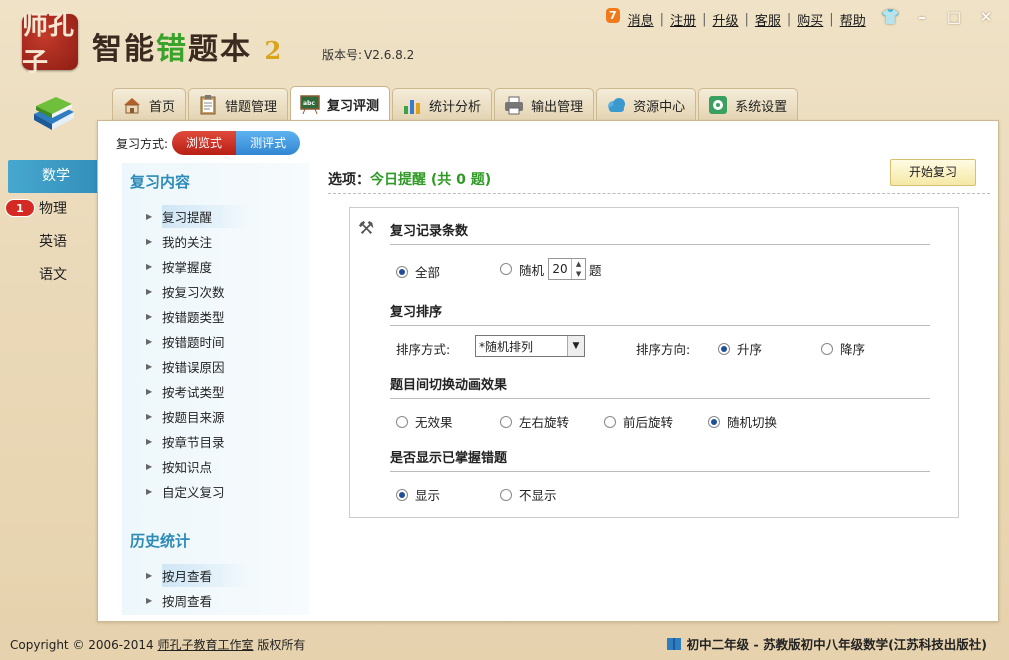 The height and width of the screenshot is (660, 1009). What do you see at coordinates (418, 494) in the screenshot?
I see `show-radio: 显示` at bounding box center [418, 494].